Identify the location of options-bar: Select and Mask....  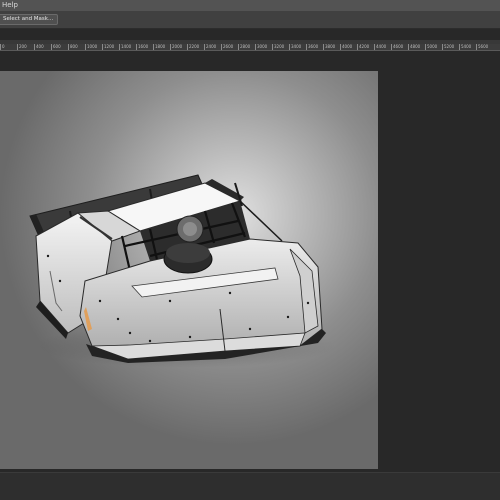
(250, 20).